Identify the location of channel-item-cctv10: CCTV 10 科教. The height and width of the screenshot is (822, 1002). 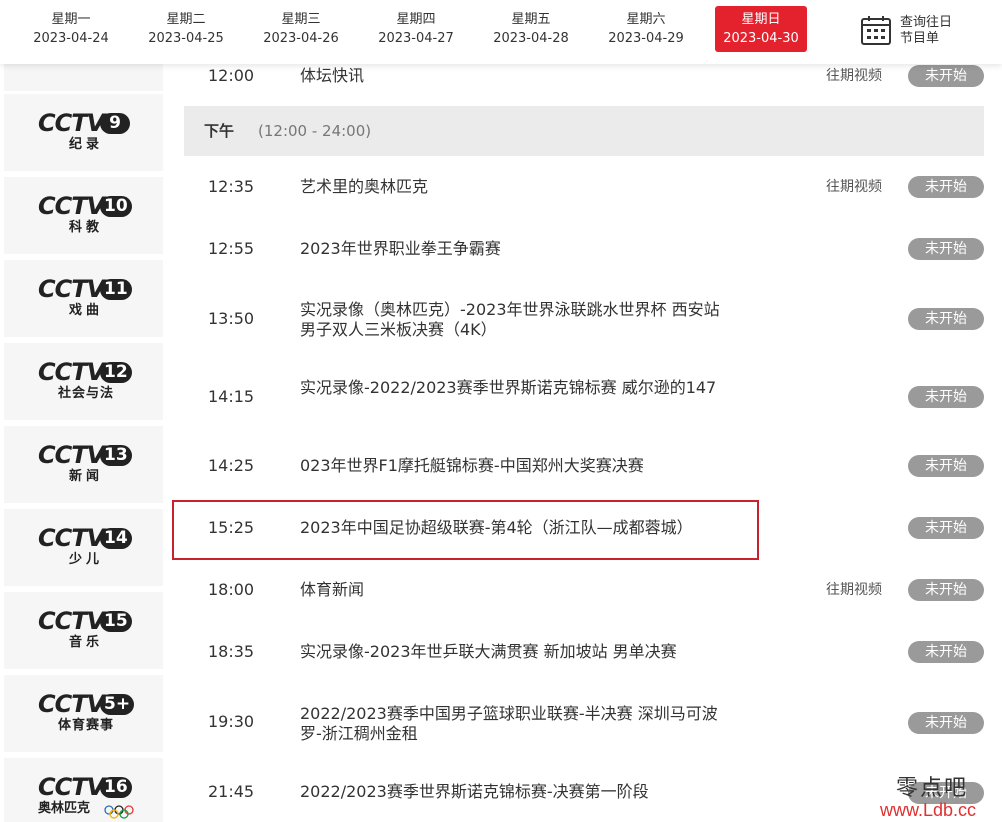
(83, 217).